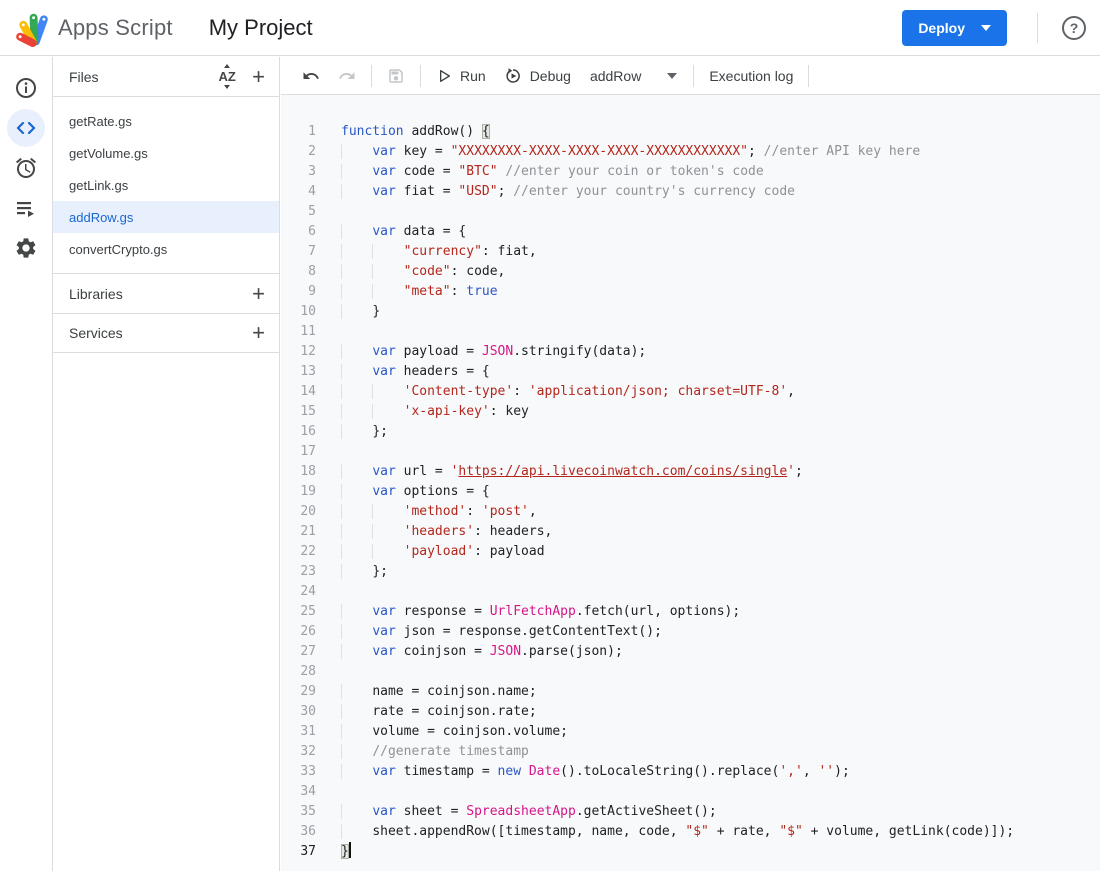 The width and height of the screenshot is (1100, 871). I want to click on save-icon, so click(396, 75).